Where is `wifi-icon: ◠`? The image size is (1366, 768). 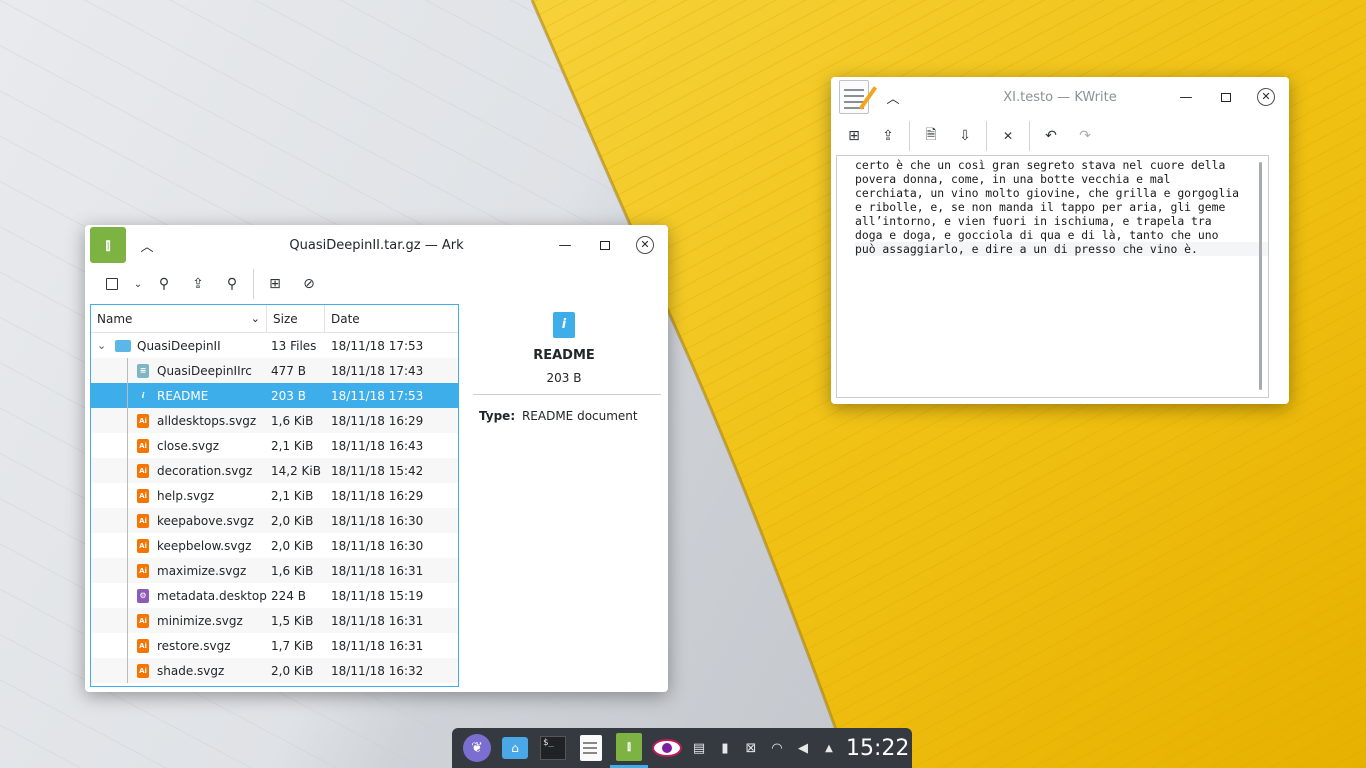 wifi-icon: ◠ is located at coordinates (777, 748).